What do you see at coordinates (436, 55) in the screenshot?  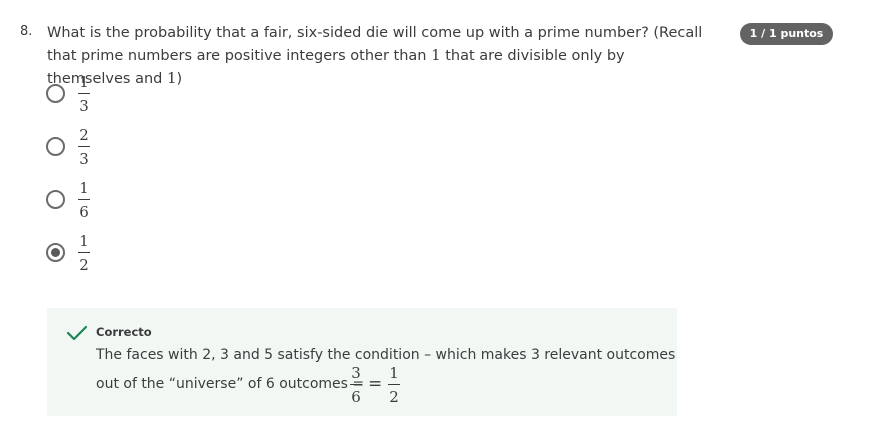 I see `prompt-math-one-a: 1` at bounding box center [436, 55].